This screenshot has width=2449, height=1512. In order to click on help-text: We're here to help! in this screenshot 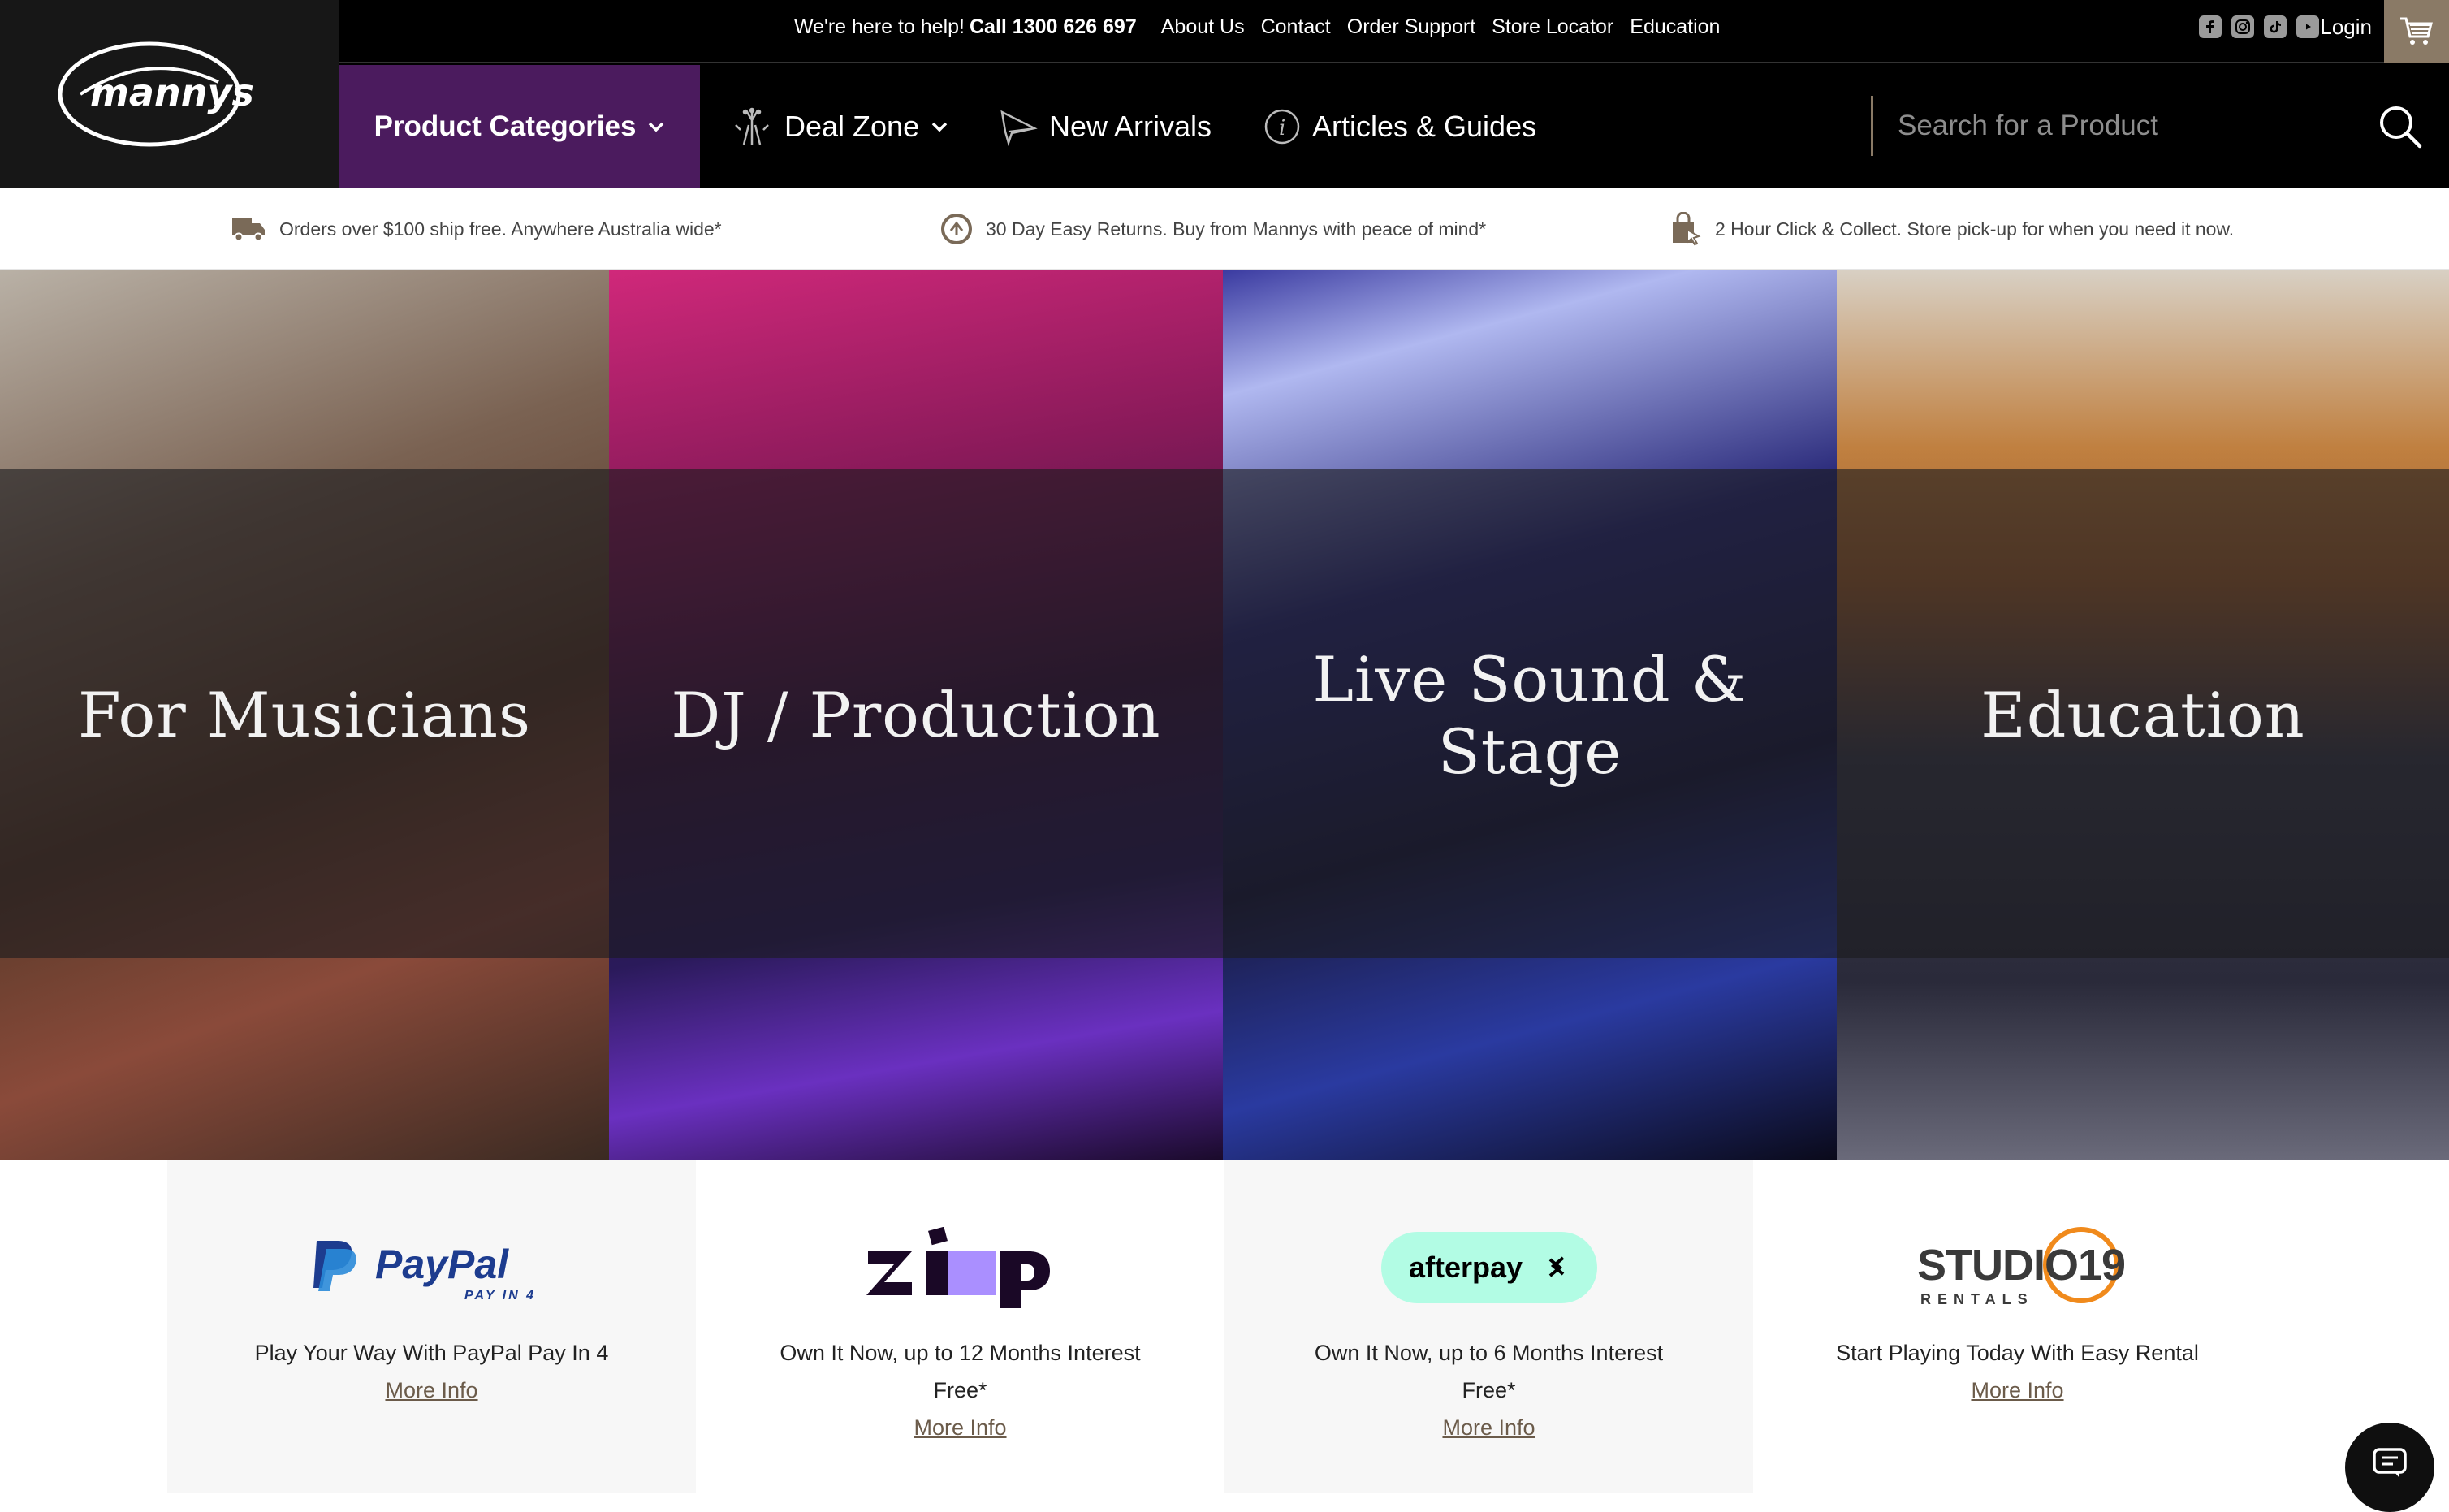, I will do `click(879, 26)`.